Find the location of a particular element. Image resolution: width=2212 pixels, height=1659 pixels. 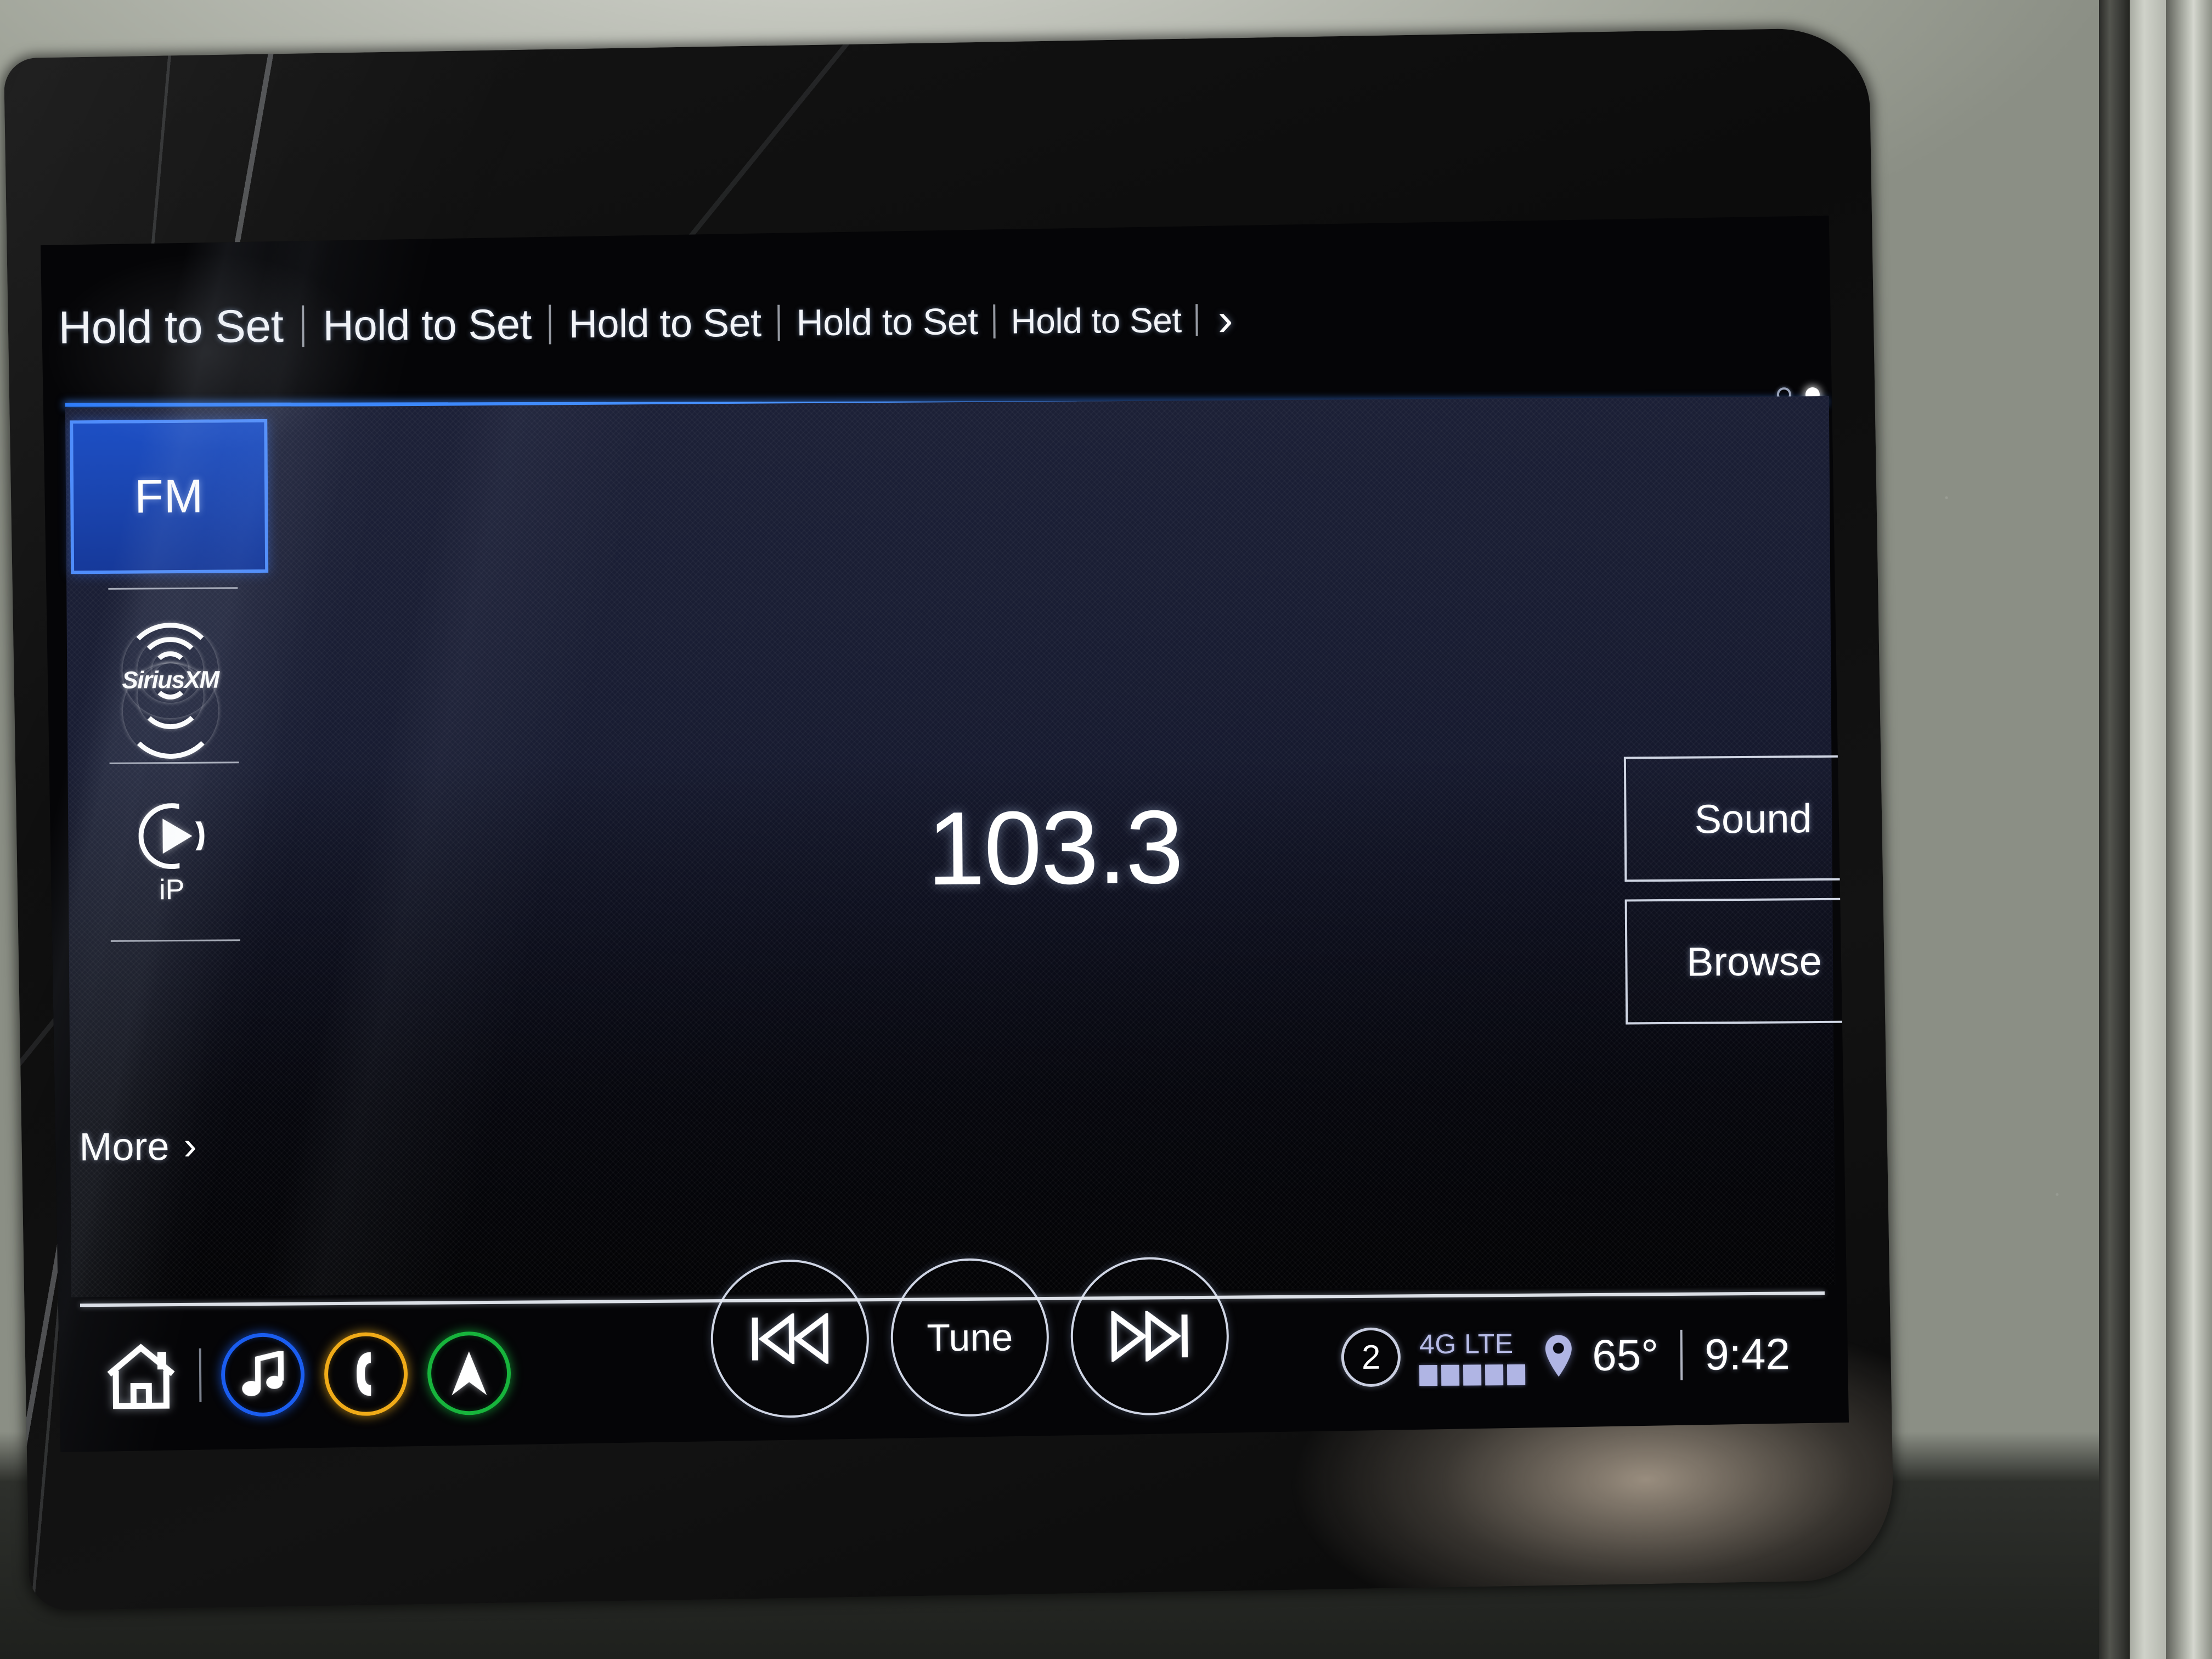

station-frequency: 103.3 is located at coordinates (1054, 848).